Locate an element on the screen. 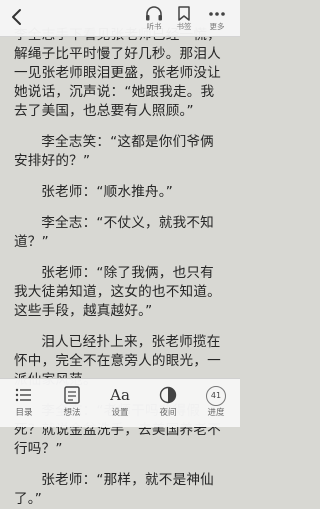  more-button: 更多 is located at coordinates (217, 19).